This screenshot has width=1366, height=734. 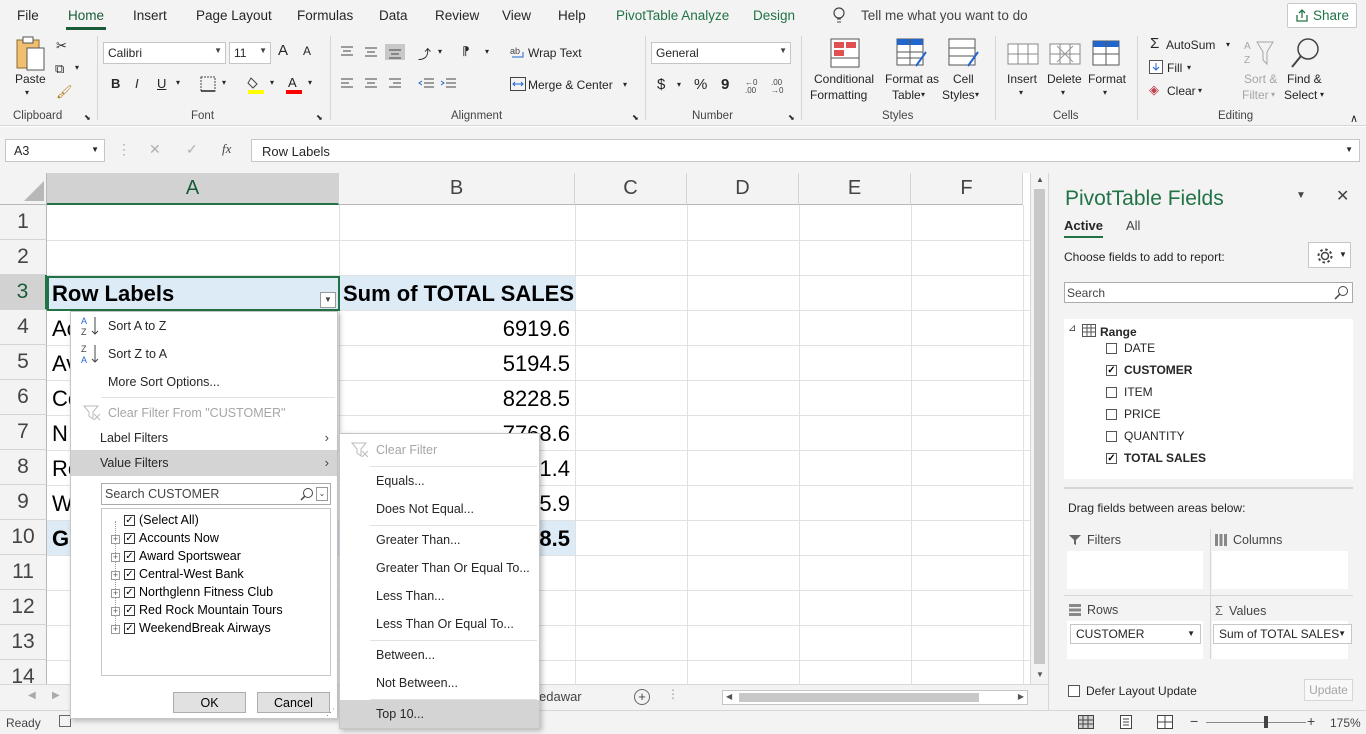 What do you see at coordinates (791, 117) in the screenshot?
I see `number-launcher-icon: ⬊` at bounding box center [791, 117].